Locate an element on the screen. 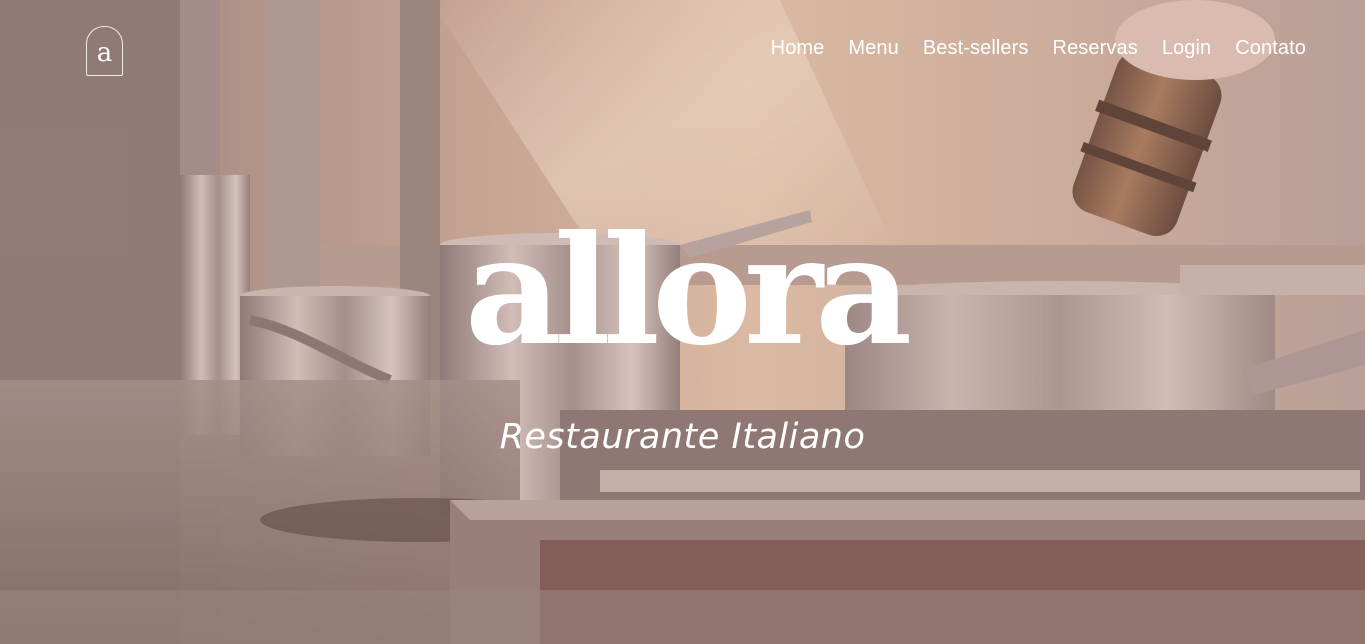  brand-name: allora is located at coordinates (688, 291).